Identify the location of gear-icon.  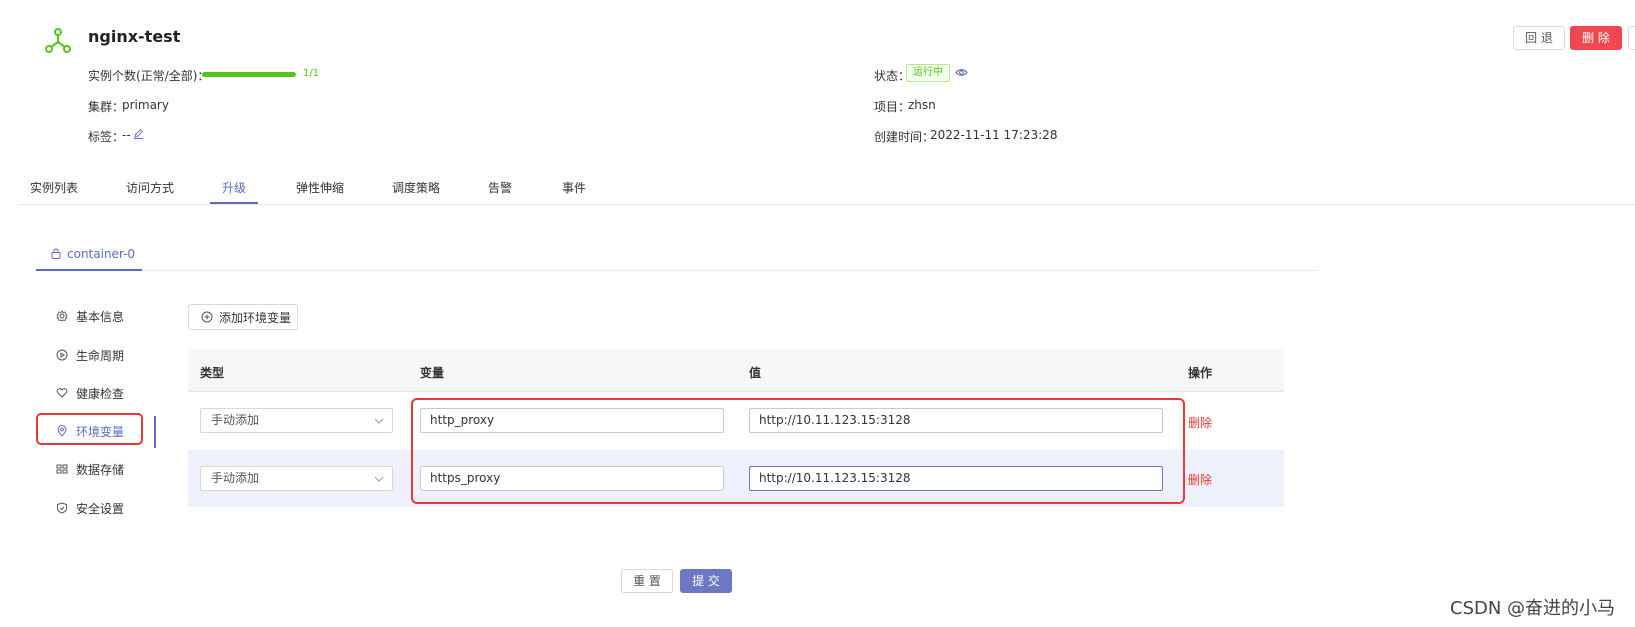
(62, 316).